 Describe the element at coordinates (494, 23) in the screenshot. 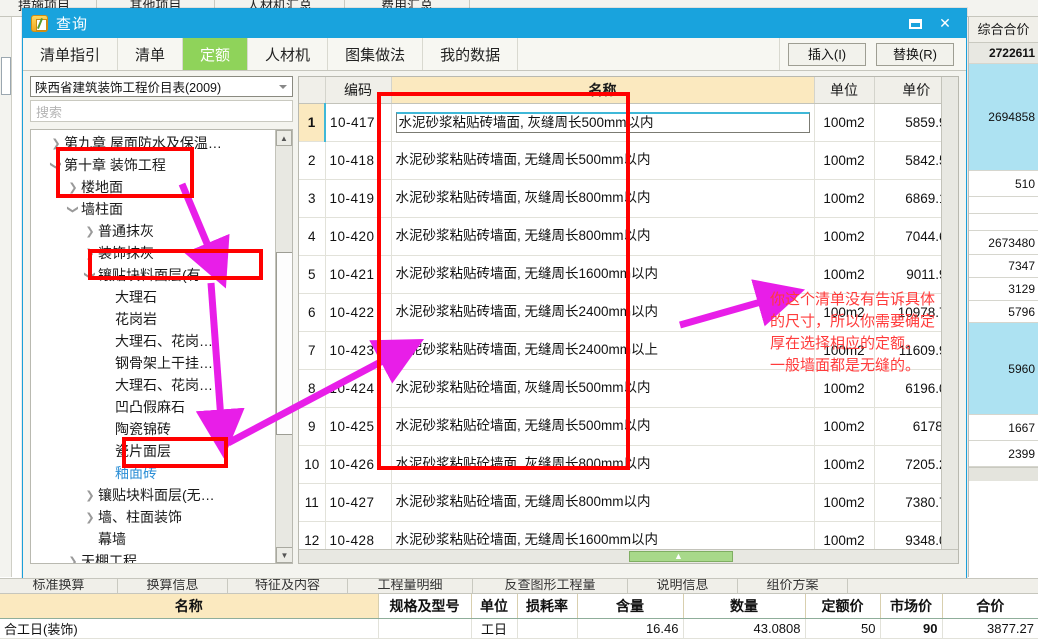

I see `dialog-title-bar: 查询 ✕` at that location.